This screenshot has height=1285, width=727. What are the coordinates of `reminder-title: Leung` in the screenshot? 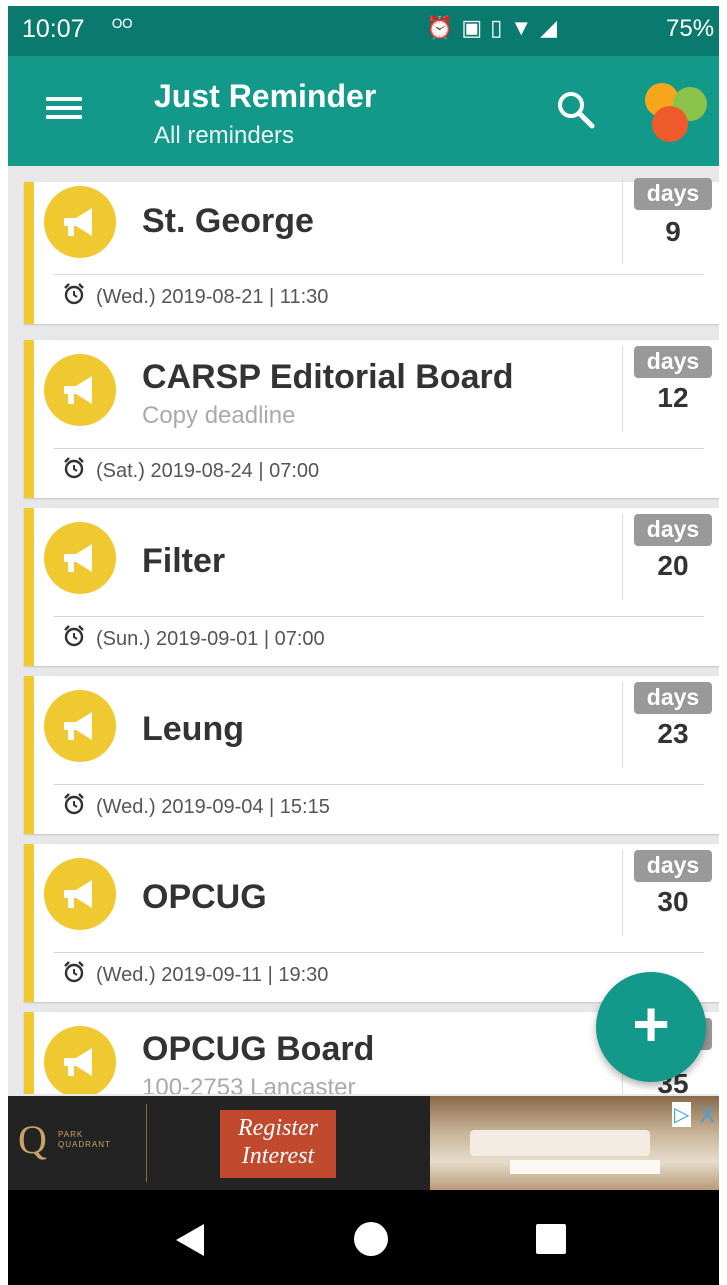 It's located at (193, 729).